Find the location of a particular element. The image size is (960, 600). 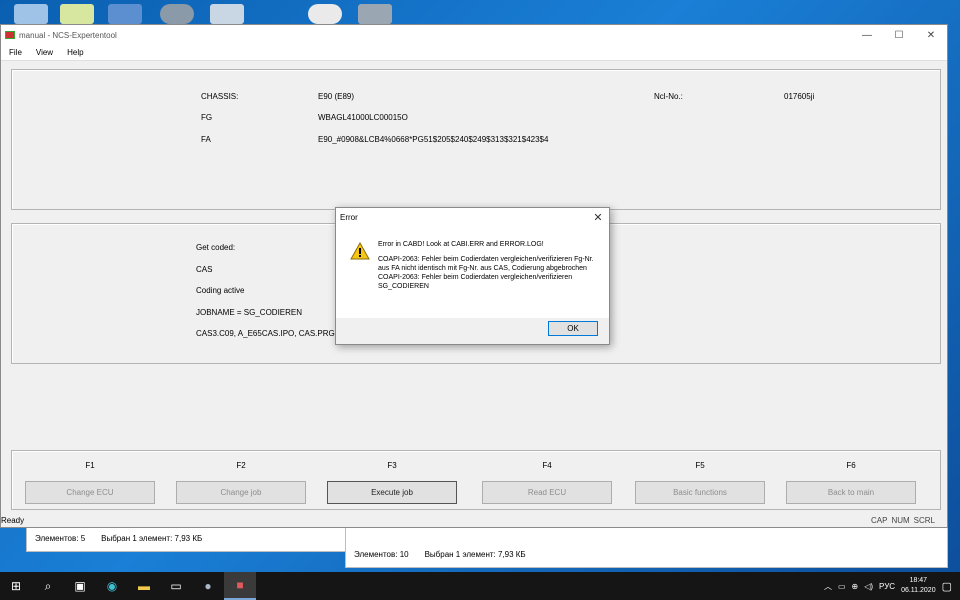

clock-date: 06.11.2020 is located at coordinates (918, 590).